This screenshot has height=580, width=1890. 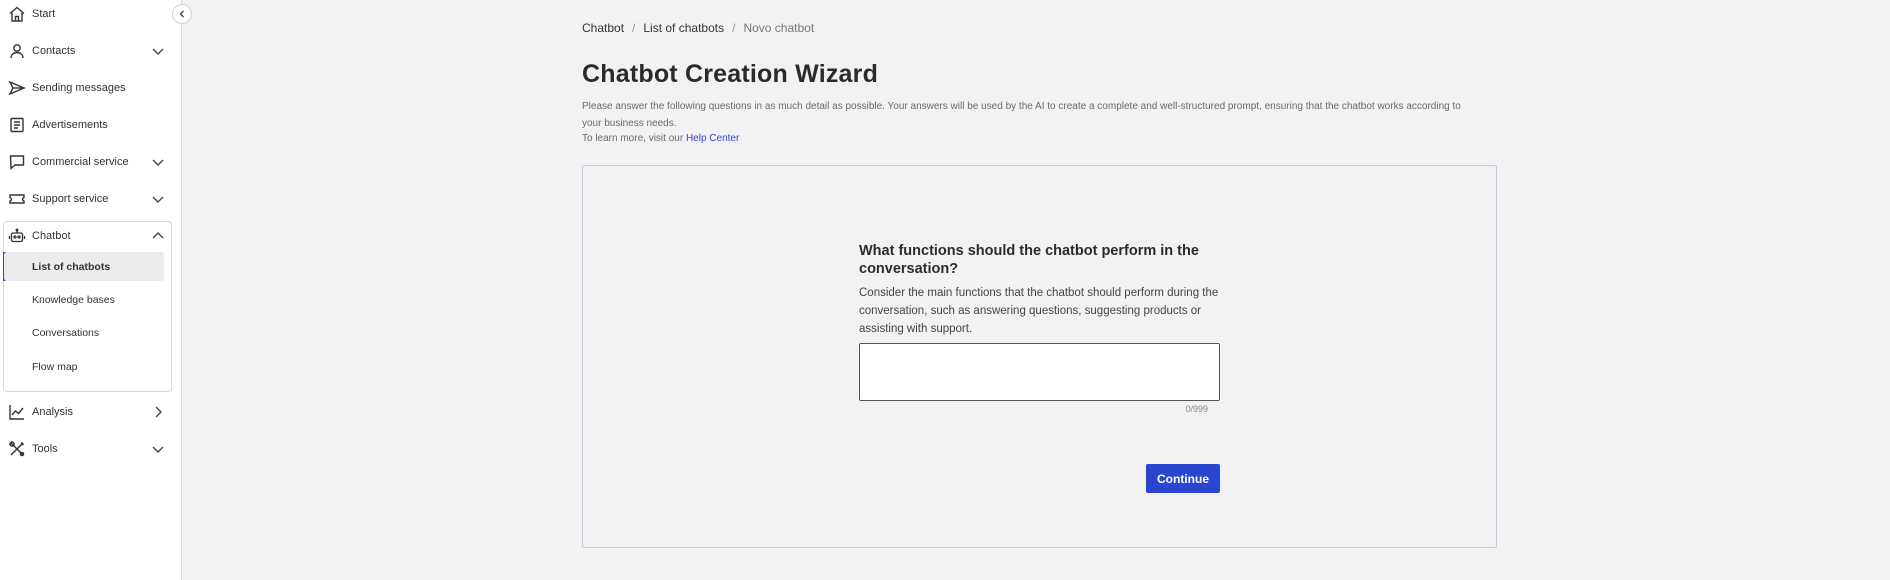 I want to click on sidebar-item-label: Tools, so click(x=45, y=449).